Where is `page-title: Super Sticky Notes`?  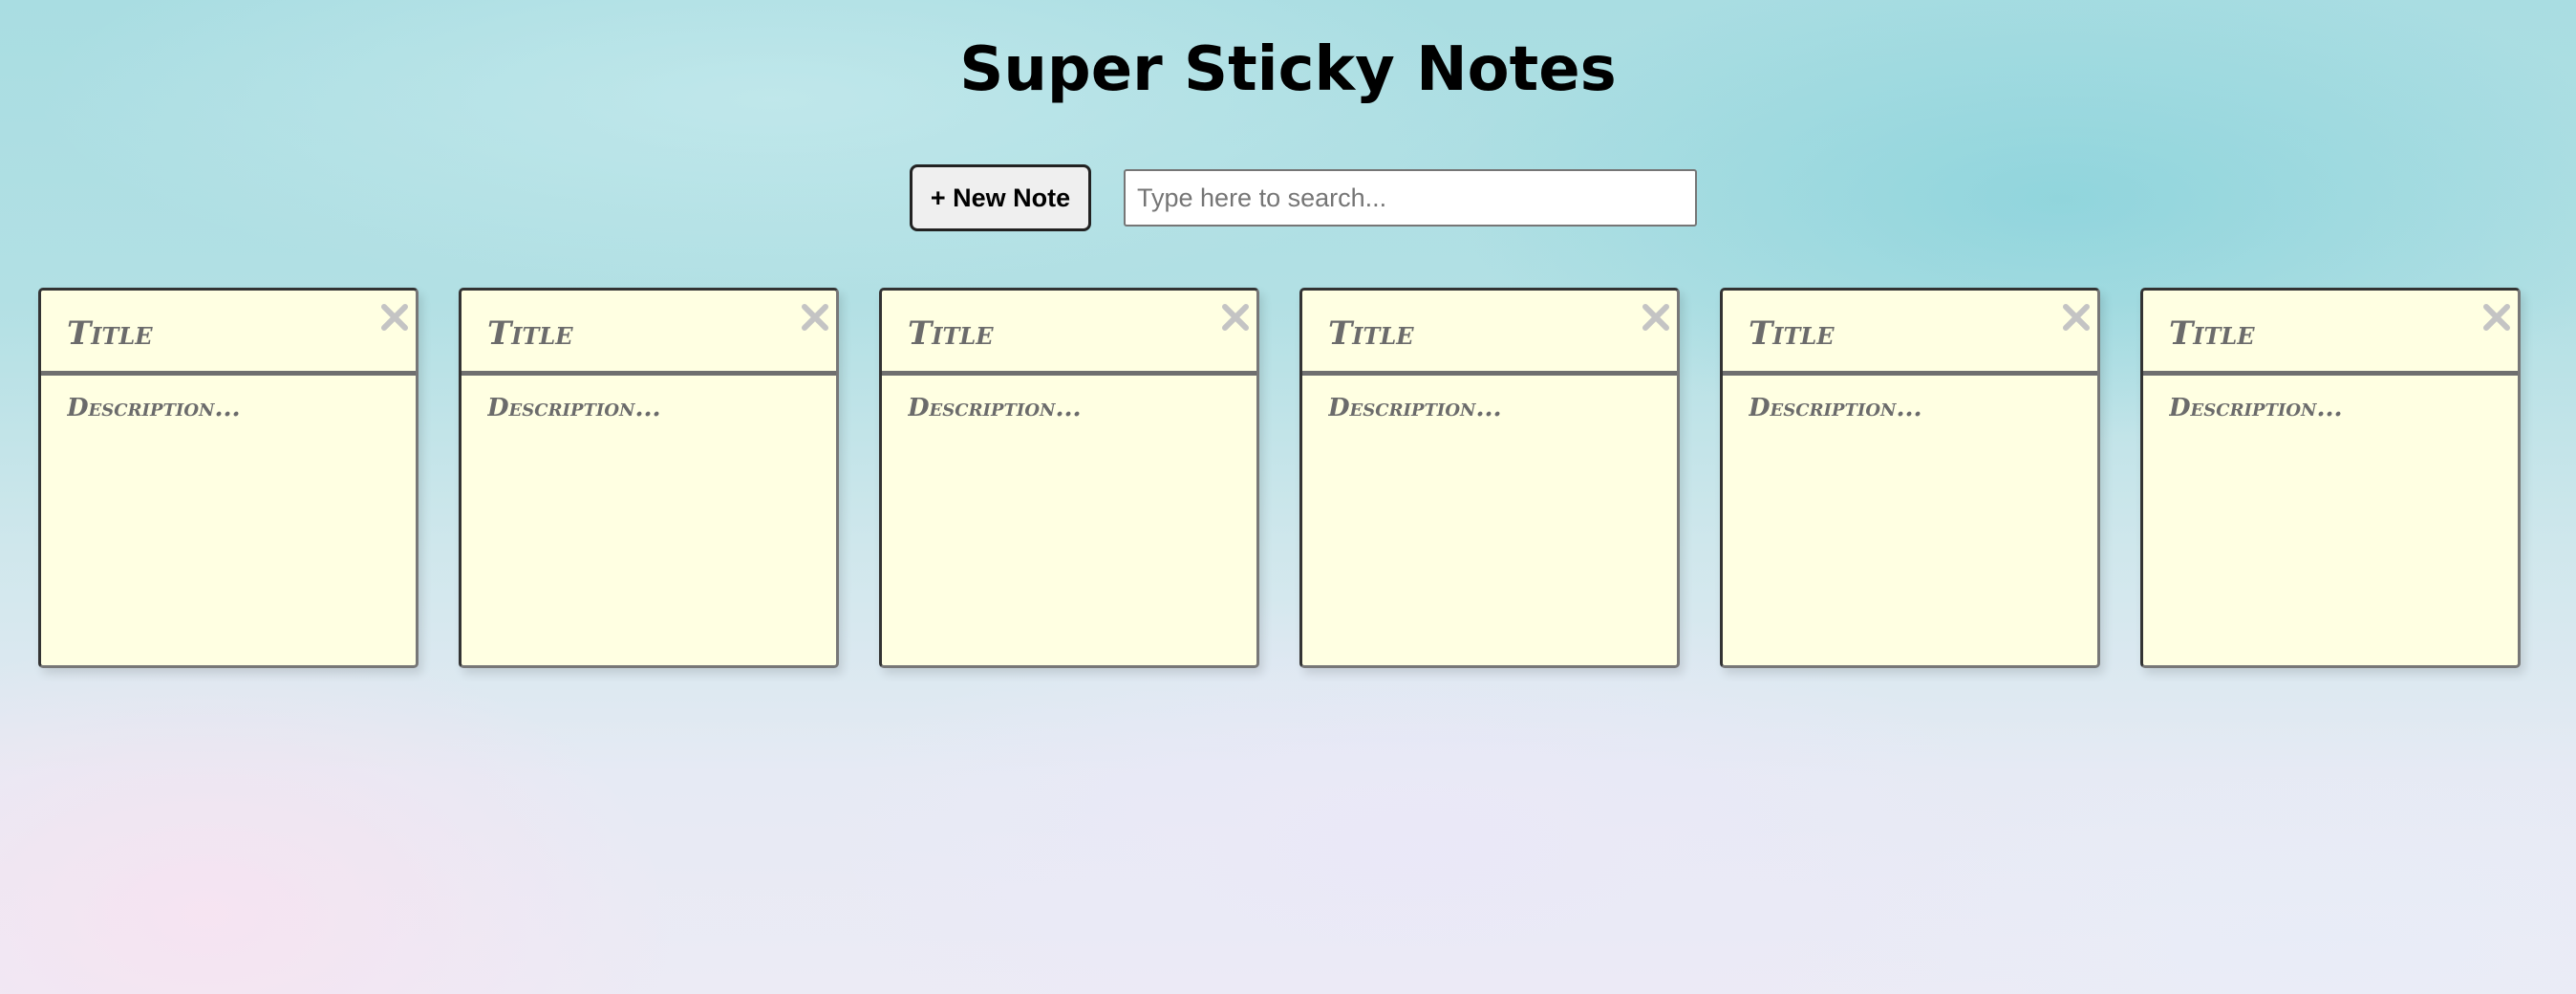
page-title: Super Sticky Notes is located at coordinates (1288, 69).